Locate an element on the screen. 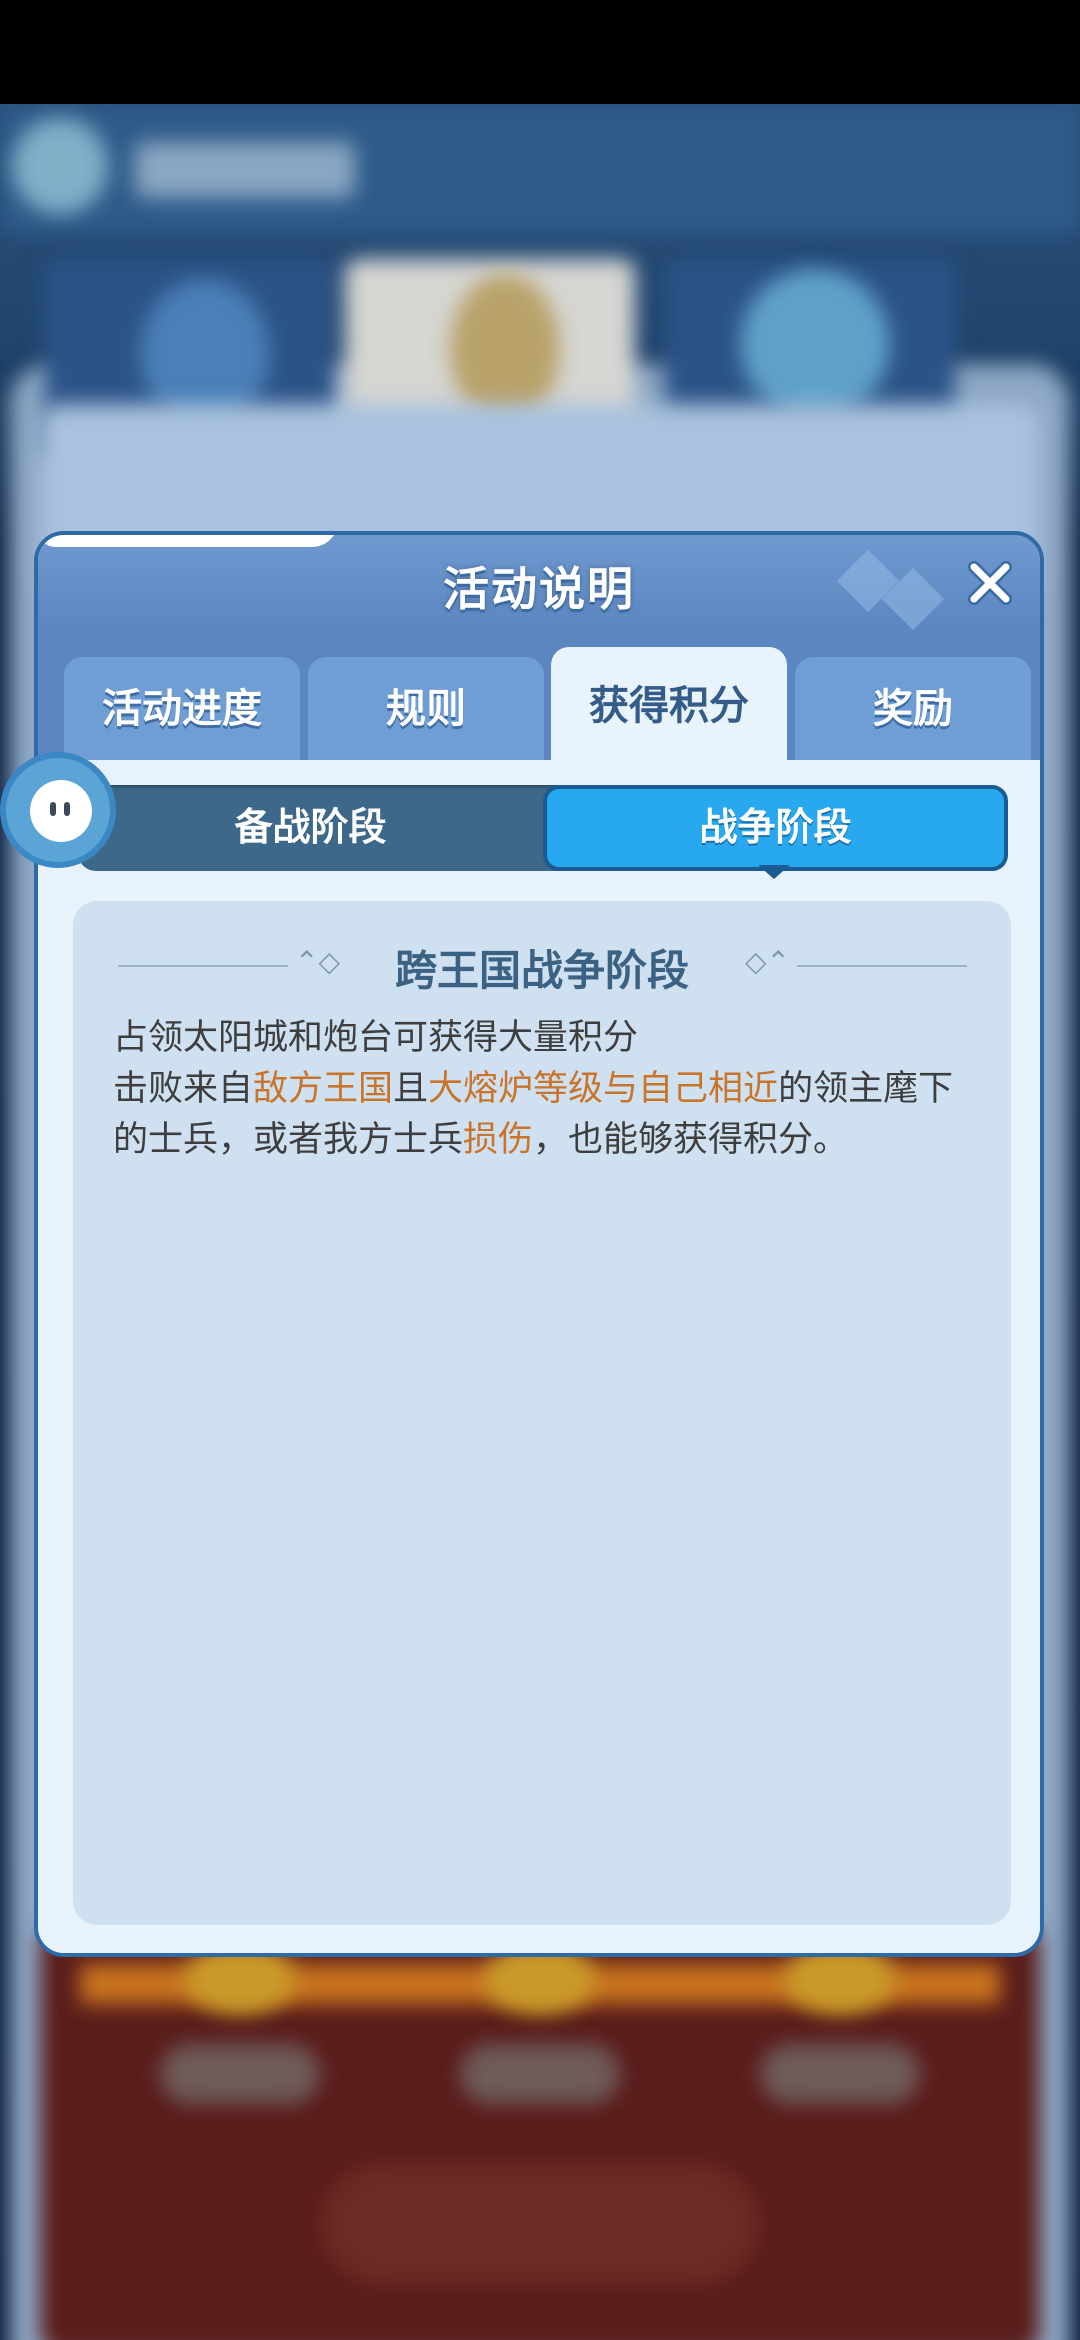 The width and height of the screenshot is (1080, 2340). assistant-mascot-icon is located at coordinates (61, 811).